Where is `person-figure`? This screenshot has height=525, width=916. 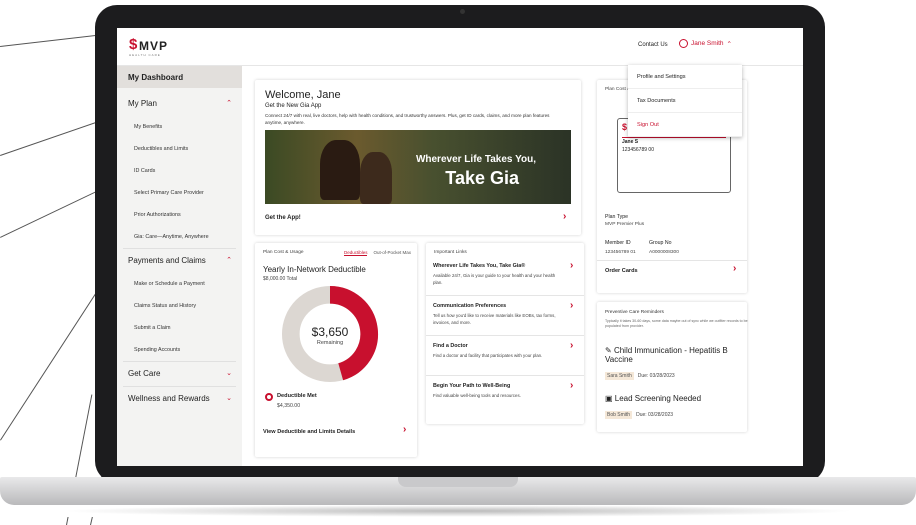 person-figure is located at coordinates (340, 170).